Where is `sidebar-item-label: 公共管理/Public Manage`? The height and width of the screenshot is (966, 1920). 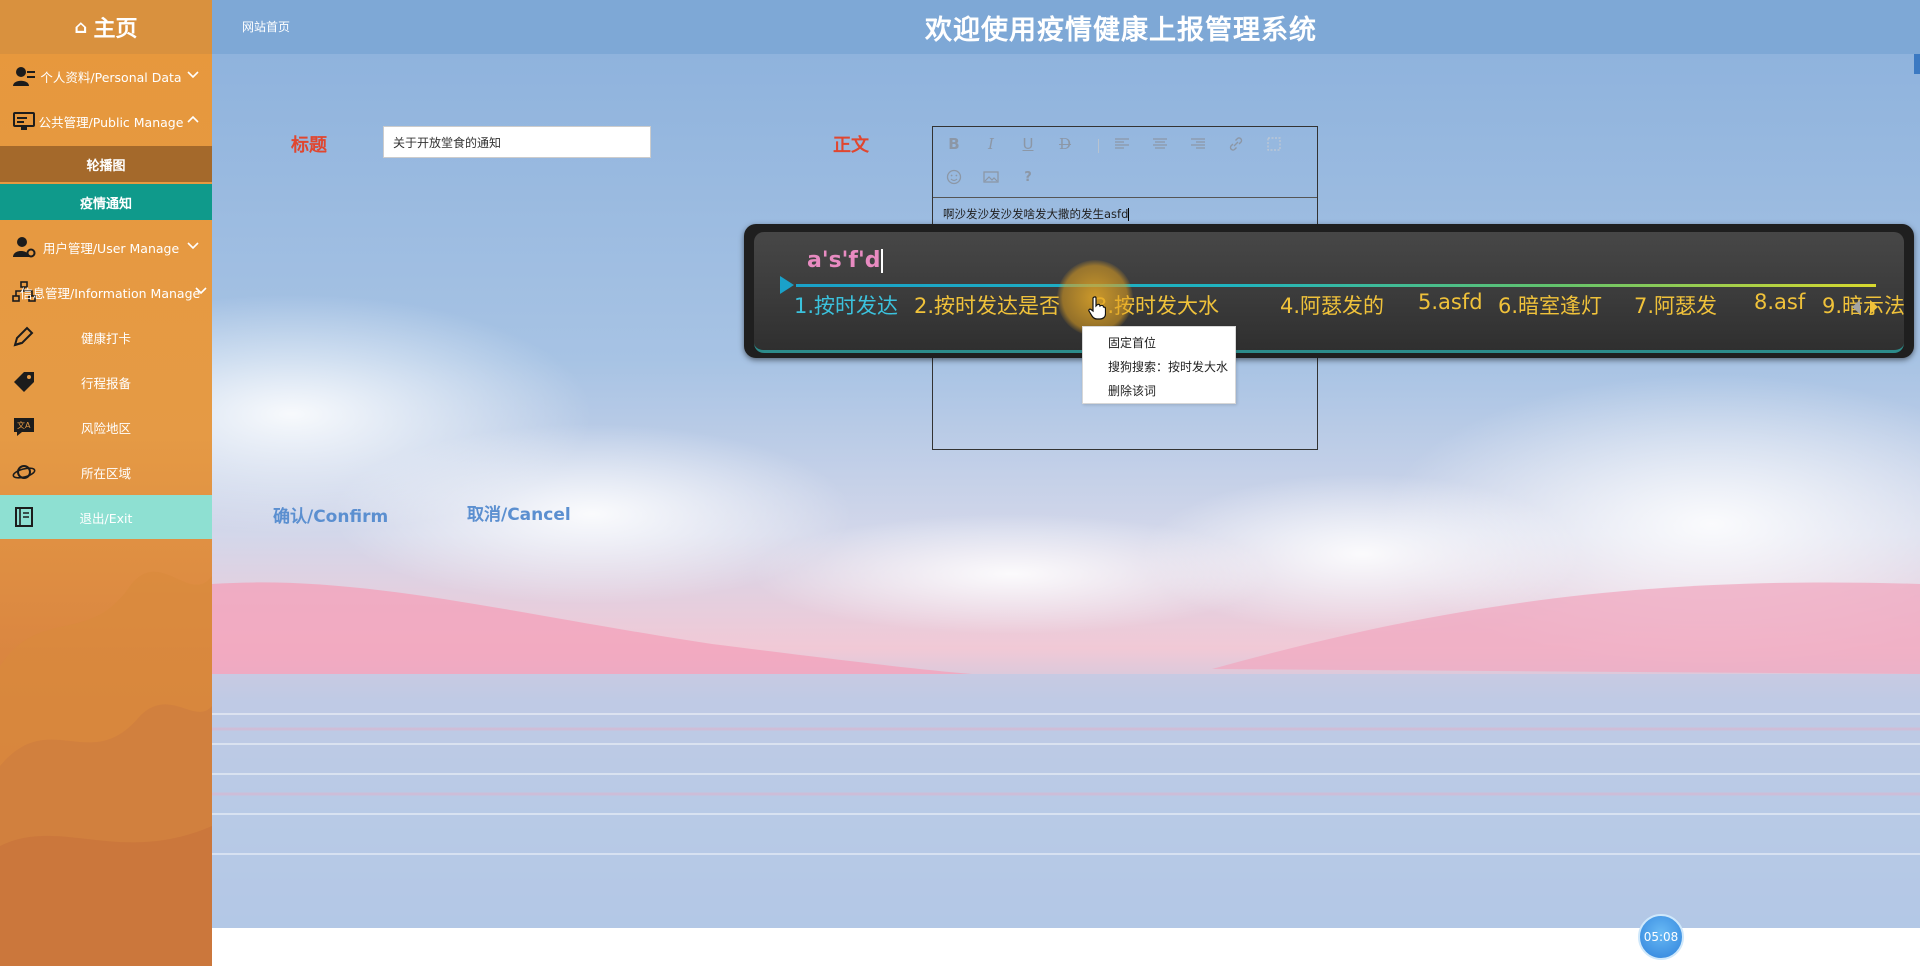 sidebar-item-label: 公共管理/Public Manage is located at coordinates (111, 122).